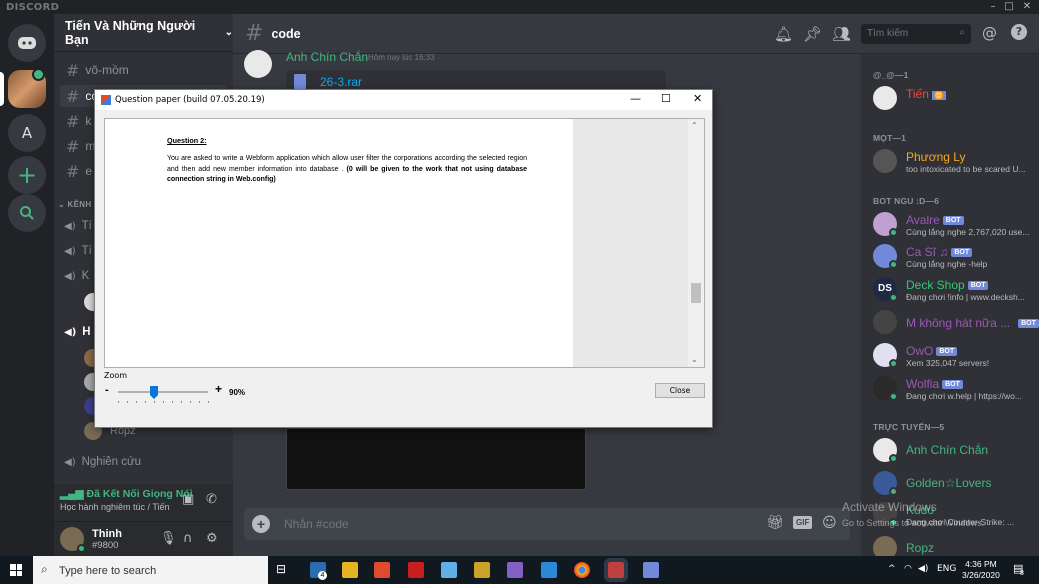  Describe the element at coordinates (436, 459) in the screenshot. I see `screenshot-embed` at that location.